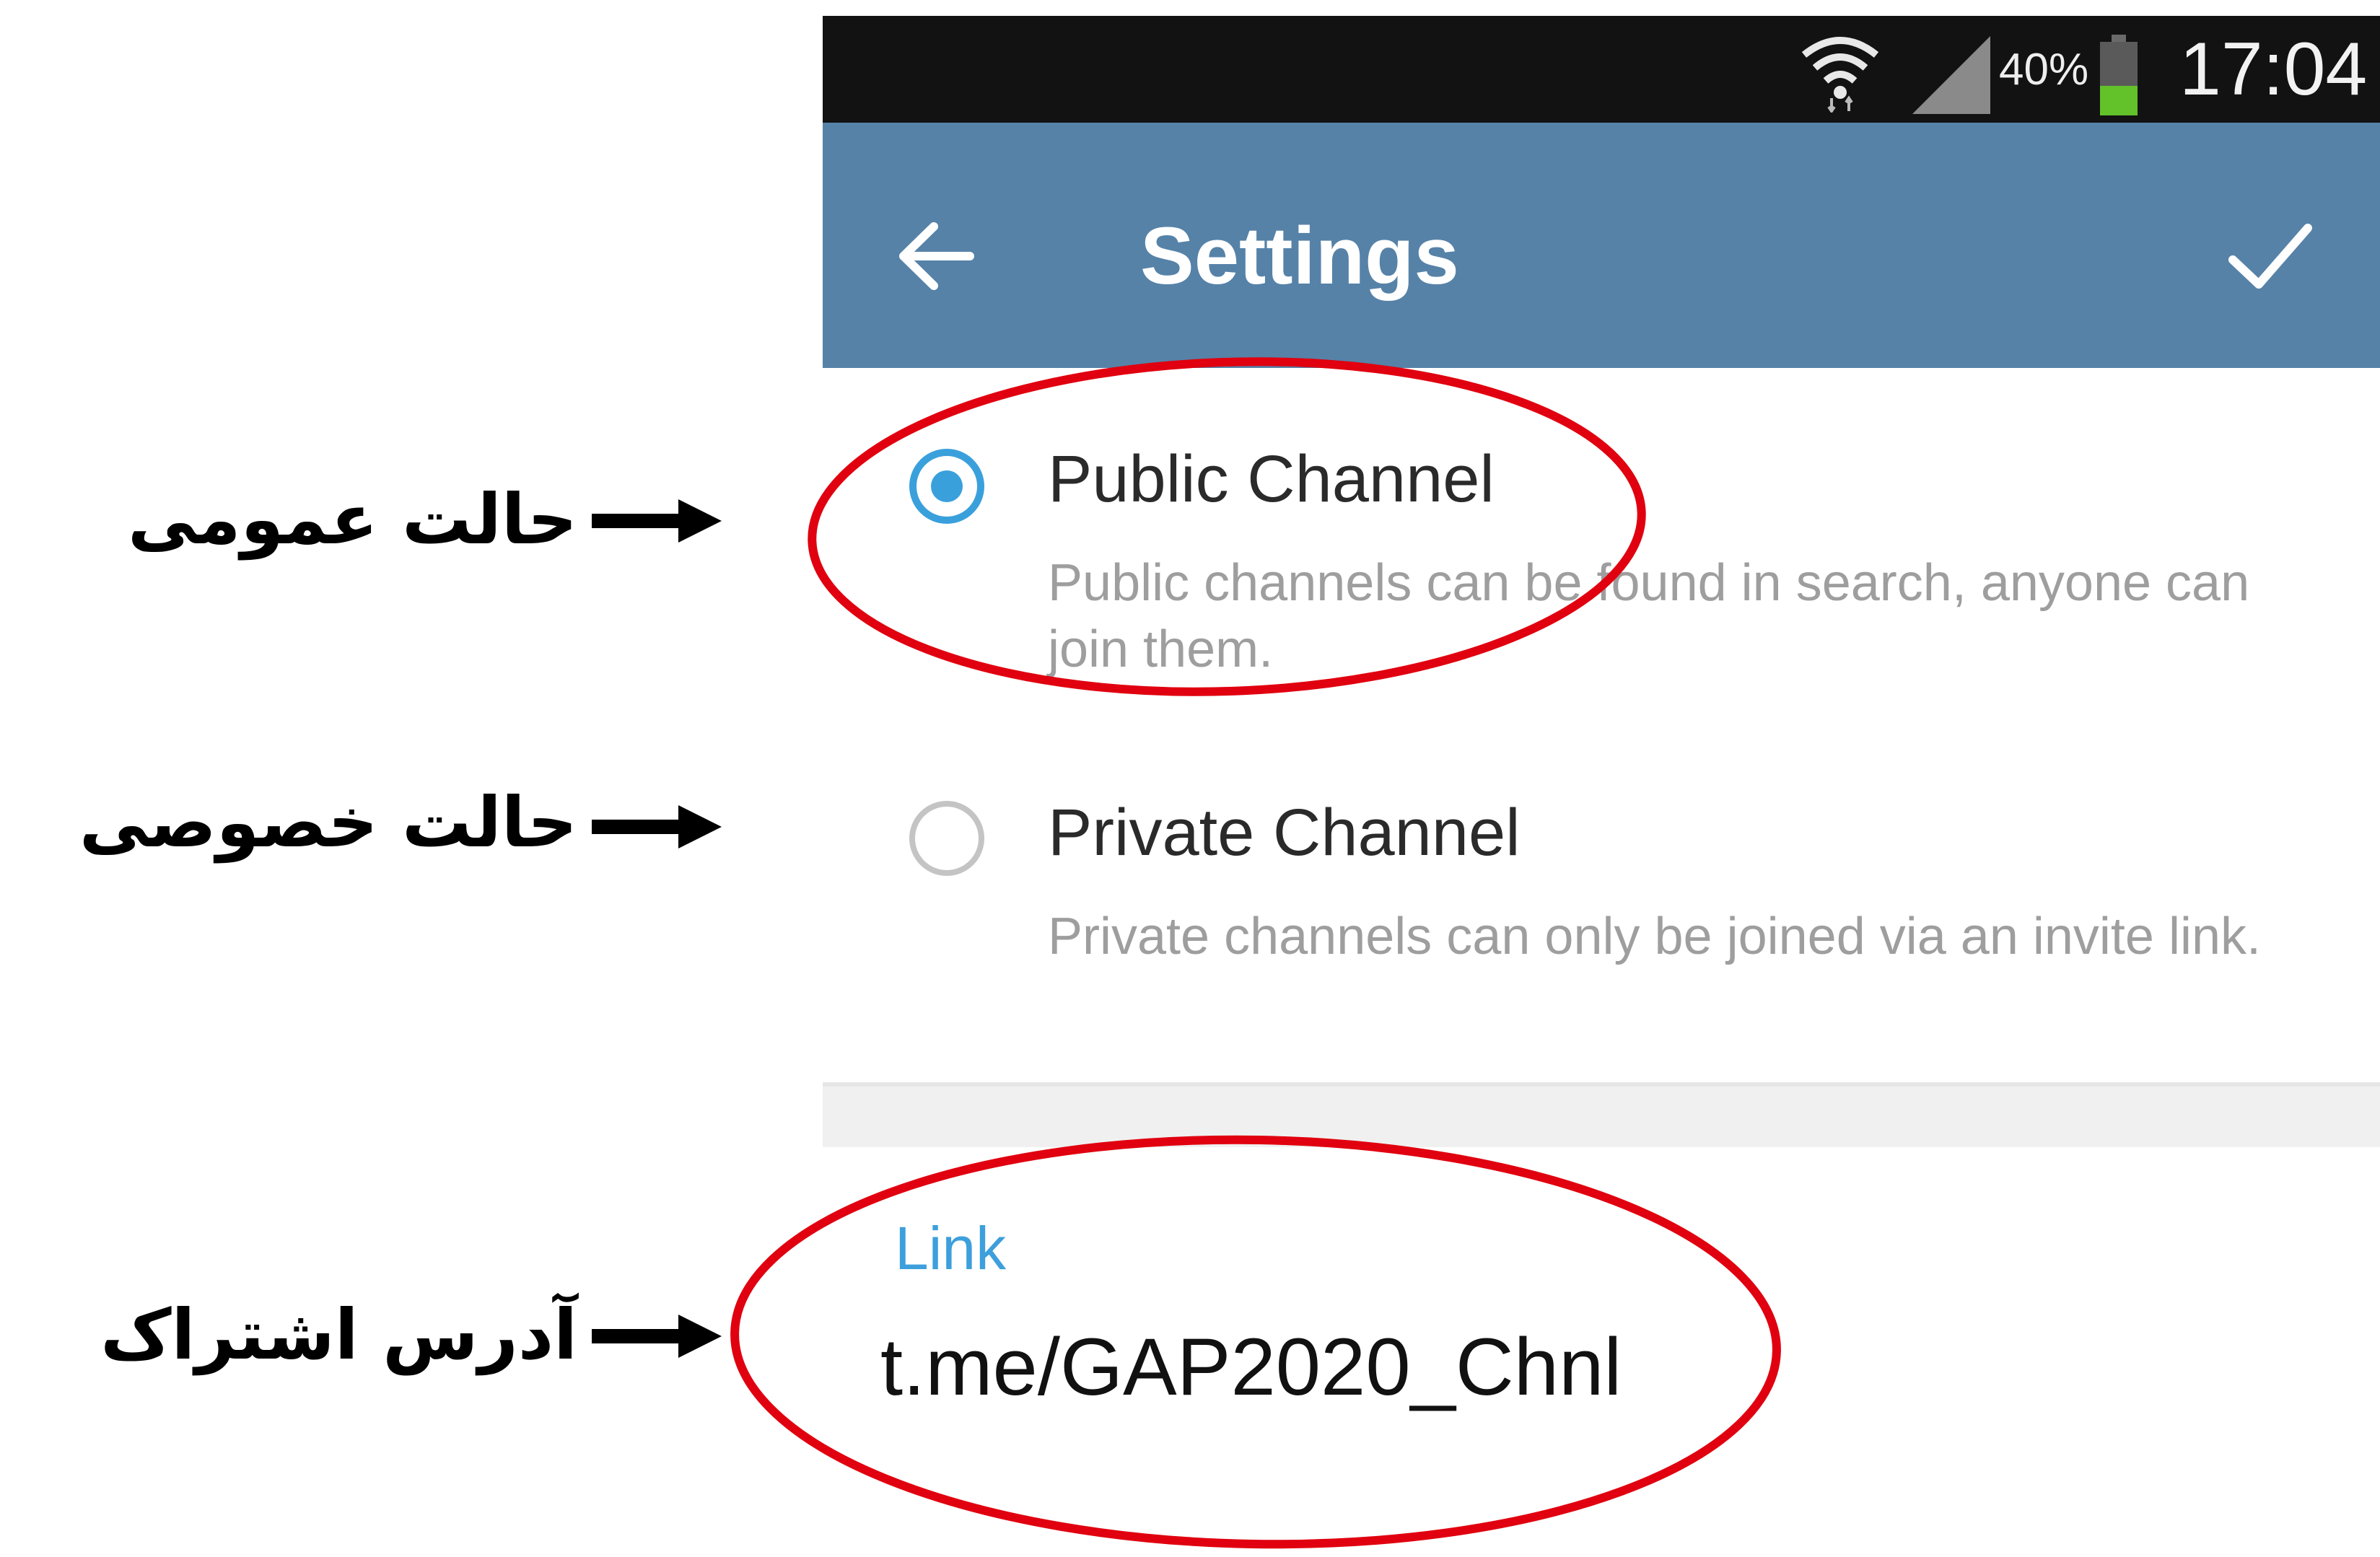 The image size is (2380, 1557). Describe the element at coordinates (2269, 256) in the screenshot. I see `checkmark-icon` at that location.